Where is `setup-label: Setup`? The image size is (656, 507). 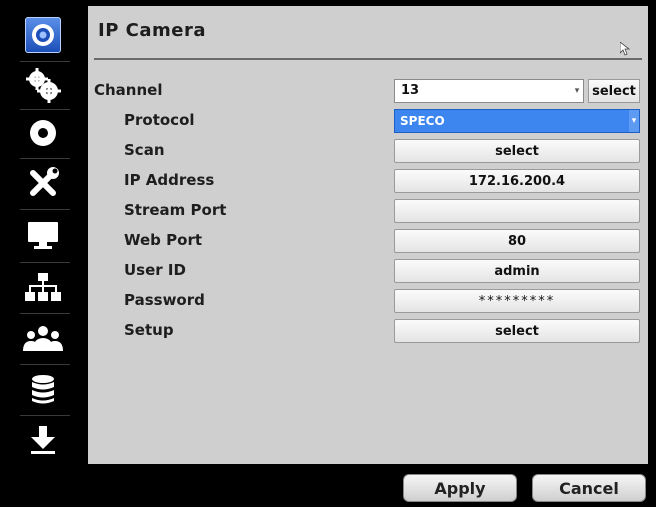 setup-label: Setup is located at coordinates (149, 330).